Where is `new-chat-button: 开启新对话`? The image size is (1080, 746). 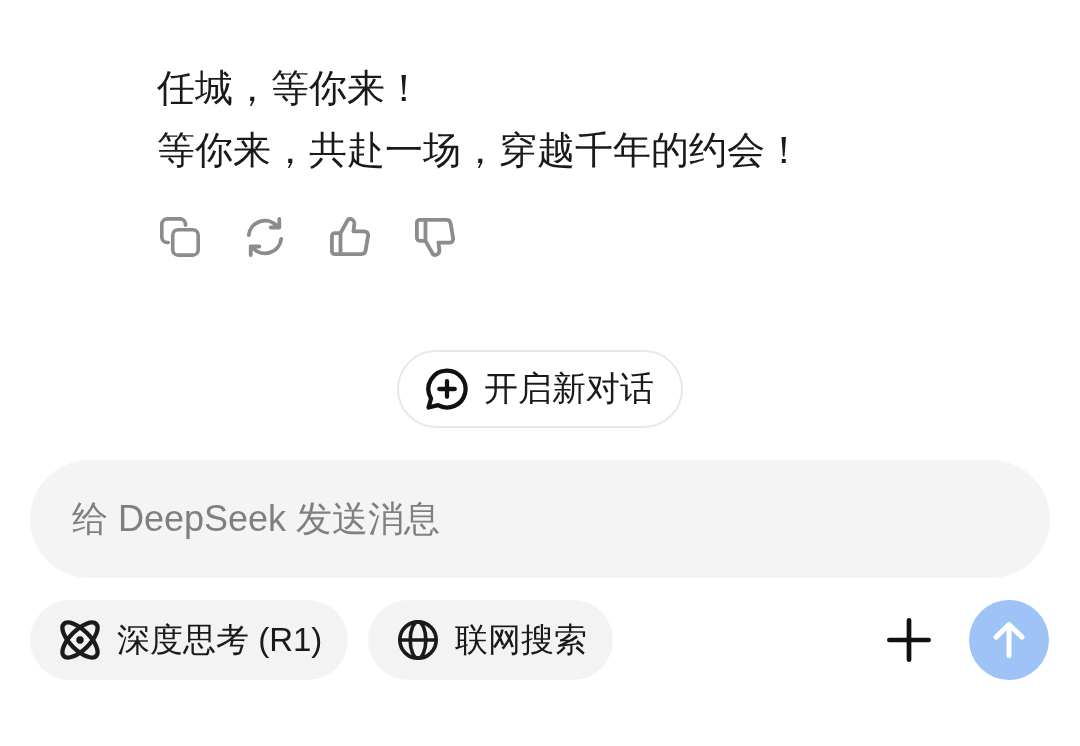 new-chat-button: 开启新对话 is located at coordinates (540, 389).